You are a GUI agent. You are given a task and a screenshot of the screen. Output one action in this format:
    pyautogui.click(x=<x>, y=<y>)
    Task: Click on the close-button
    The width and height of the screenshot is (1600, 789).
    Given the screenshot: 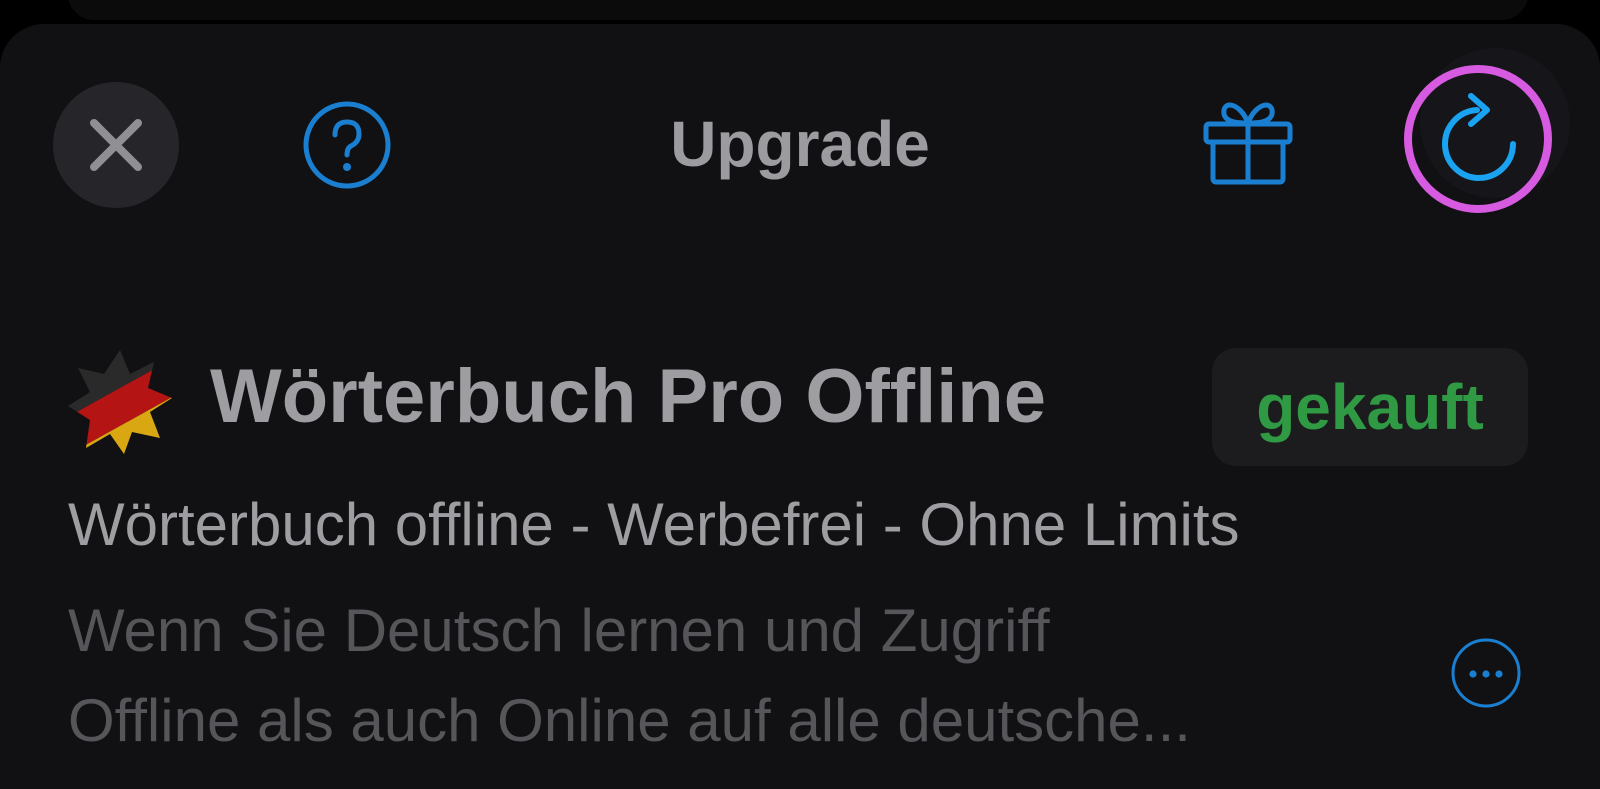 What is the action you would take?
    pyautogui.click(x=116, y=145)
    